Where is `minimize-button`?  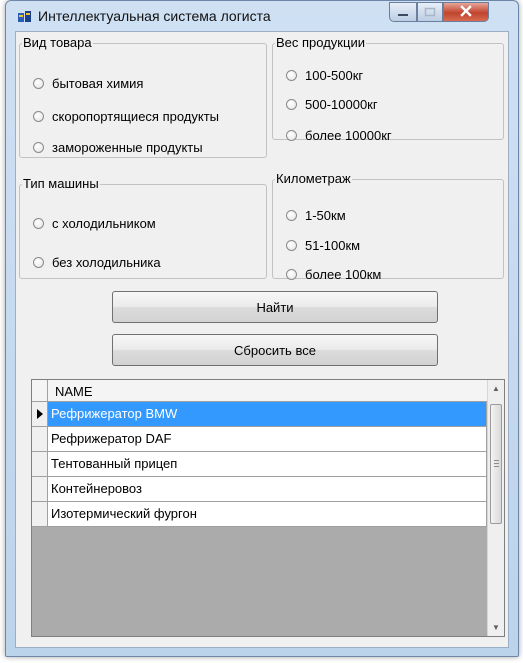
minimize-button is located at coordinates (403, 12).